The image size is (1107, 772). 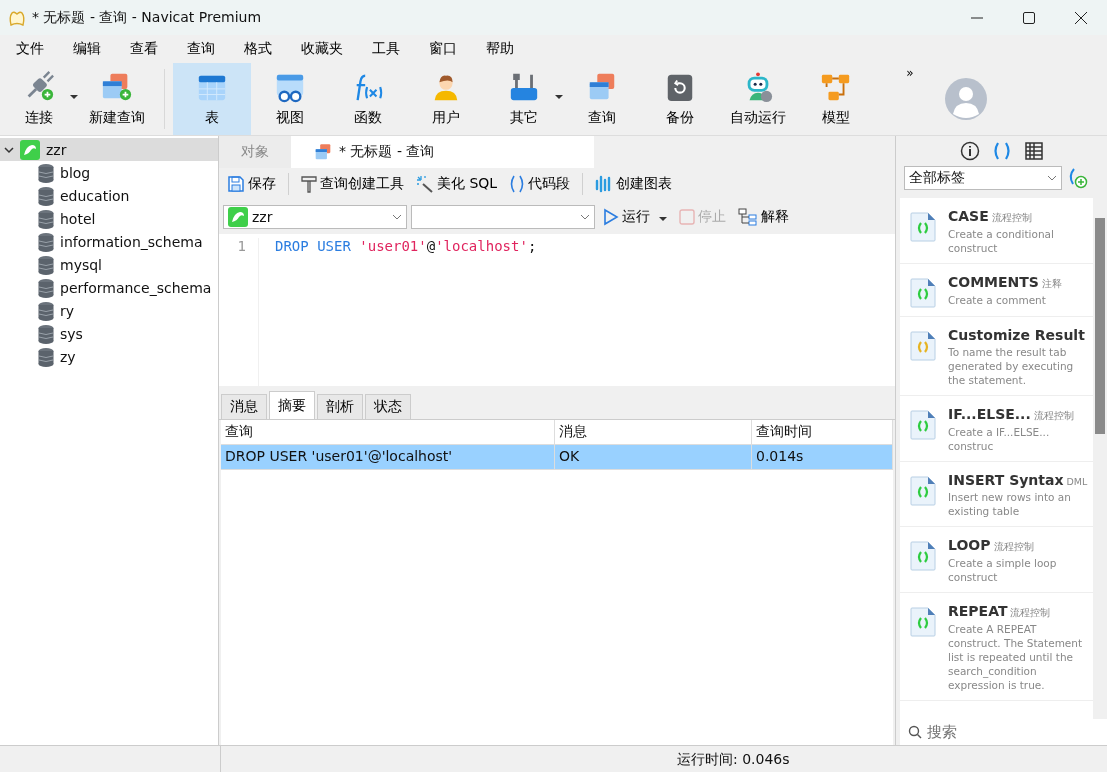 I want to click on toolbar-button: 查询创建工具, so click(x=352, y=184).